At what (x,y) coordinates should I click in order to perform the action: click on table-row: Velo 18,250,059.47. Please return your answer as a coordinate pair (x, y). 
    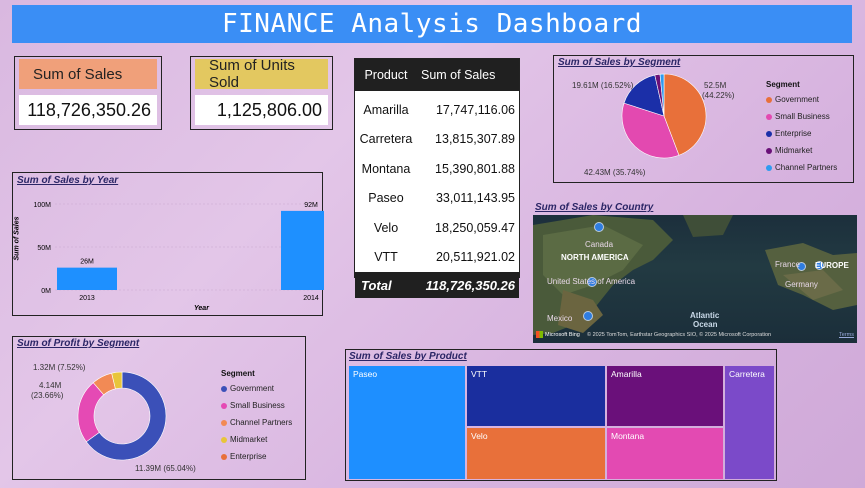
    Looking at the image, I should click on (437, 228).